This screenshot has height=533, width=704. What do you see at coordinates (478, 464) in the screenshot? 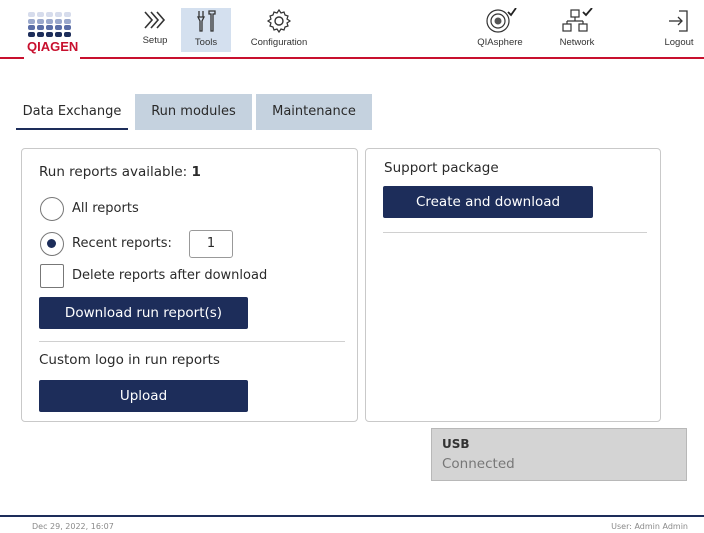
I see `usb-status-text: Connected` at bounding box center [478, 464].